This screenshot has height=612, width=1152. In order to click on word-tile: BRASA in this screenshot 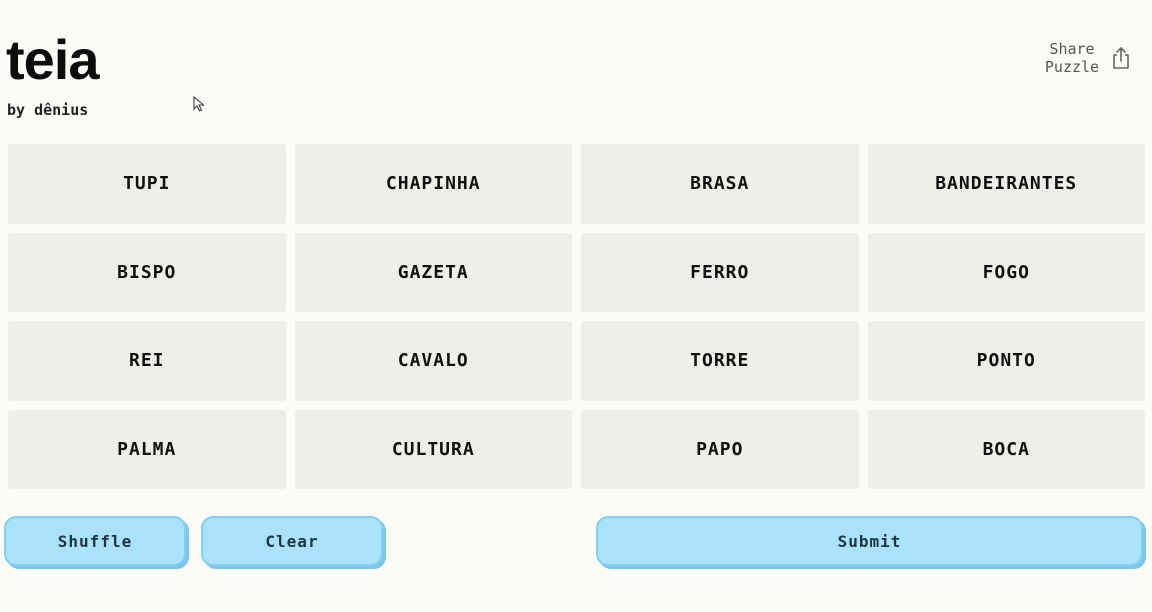, I will do `click(720, 184)`.